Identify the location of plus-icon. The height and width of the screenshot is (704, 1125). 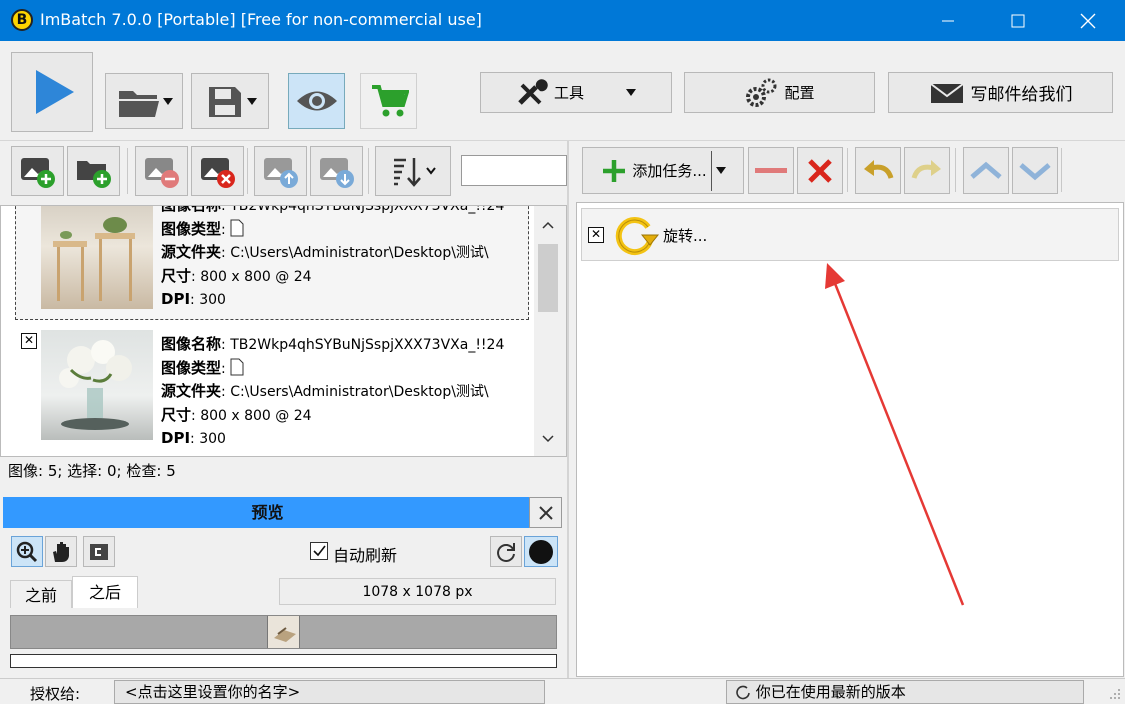
(614, 170).